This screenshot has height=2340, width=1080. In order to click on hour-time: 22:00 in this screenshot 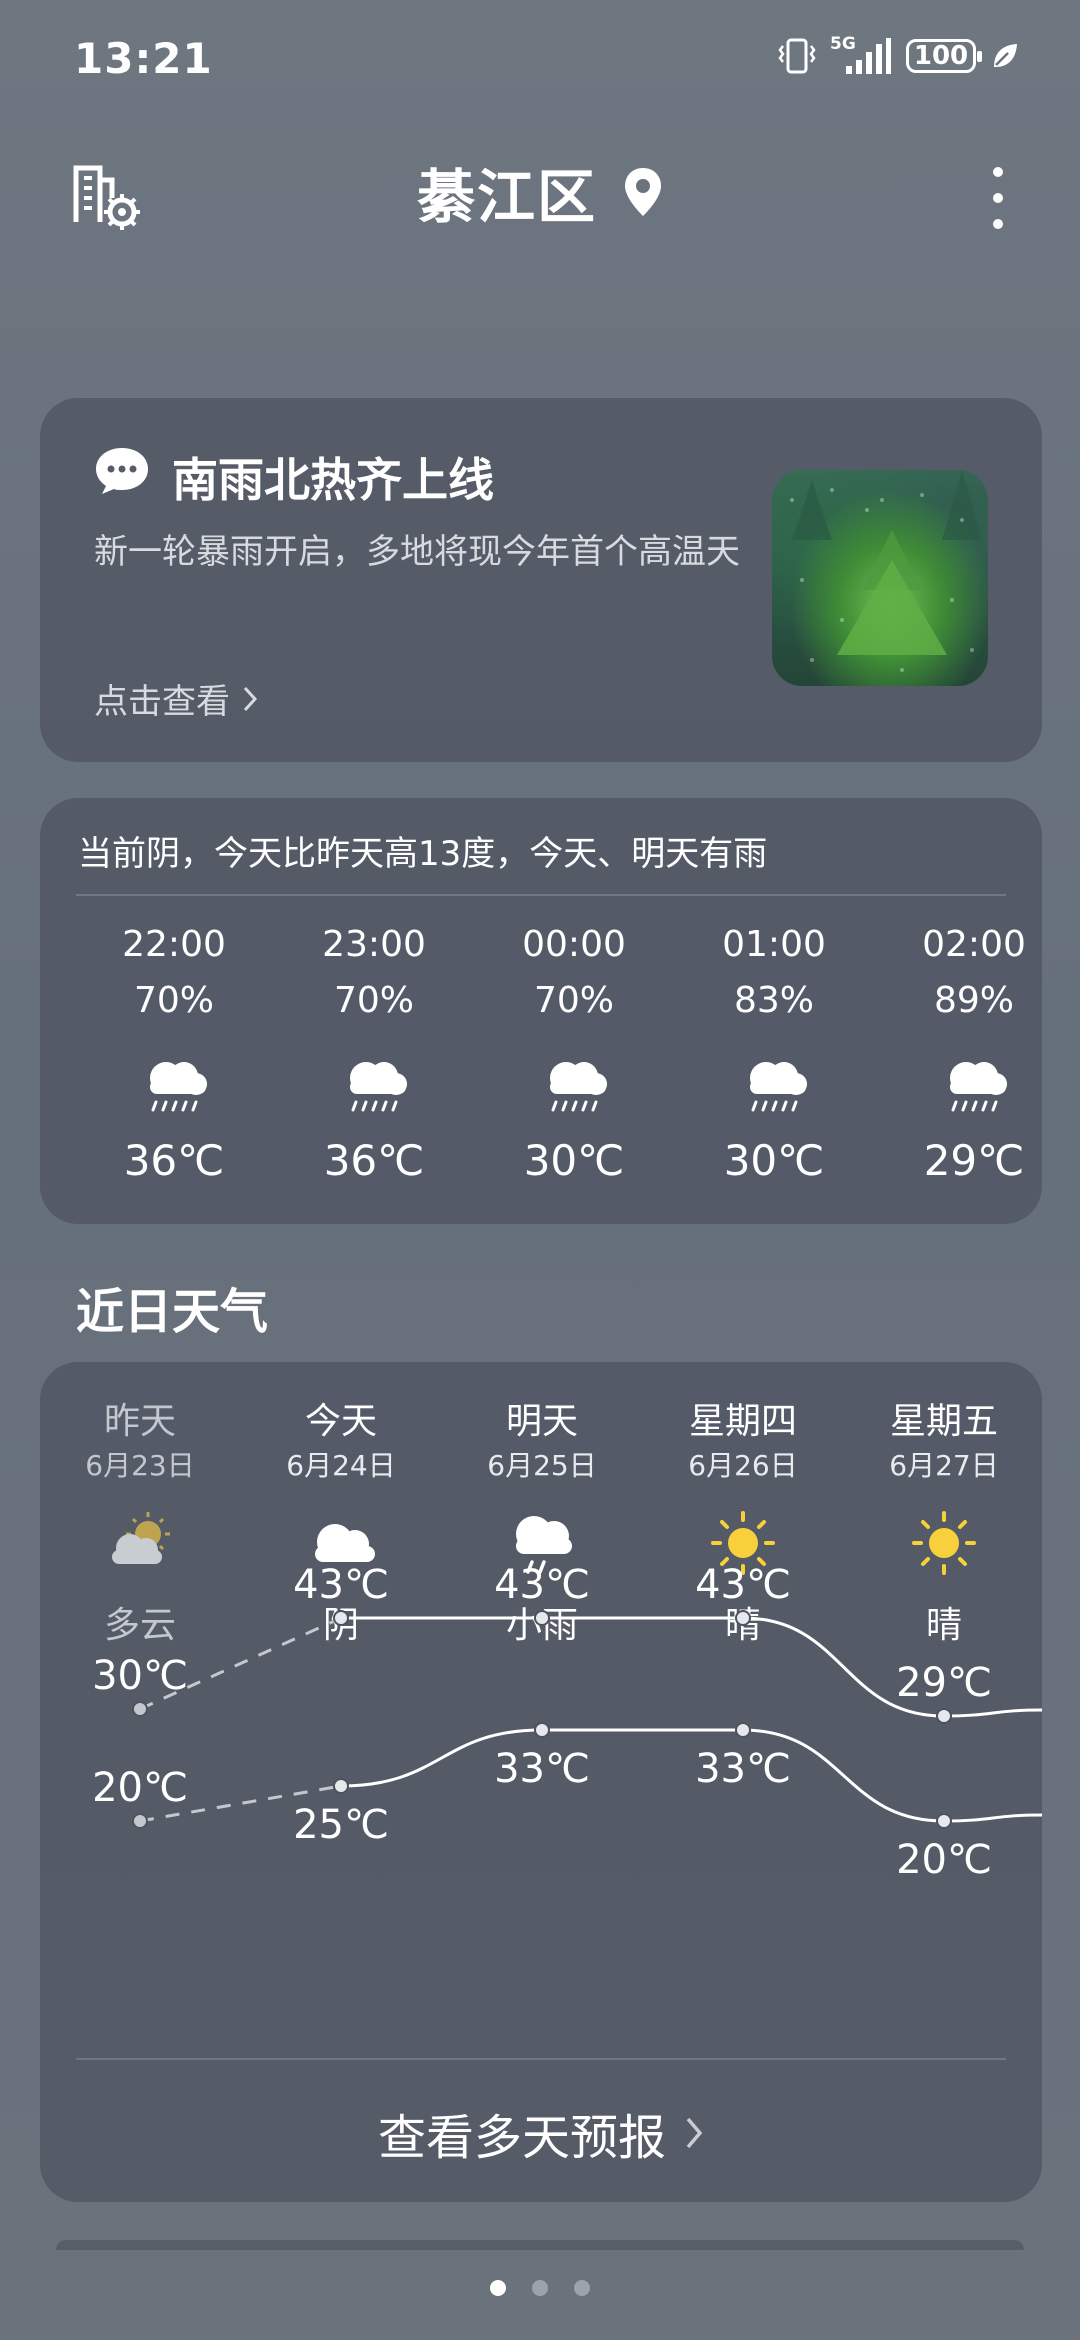, I will do `click(174, 944)`.